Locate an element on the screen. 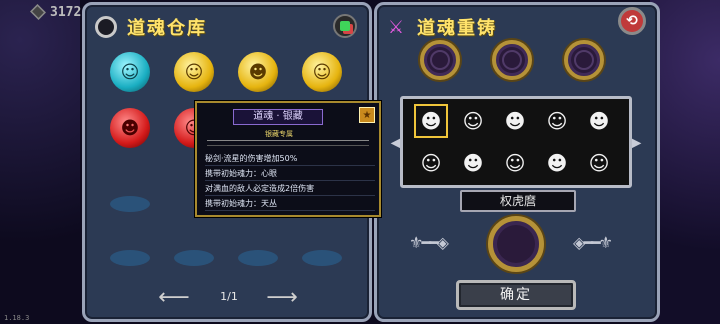 The image size is (720, 324). exit-icon: ⟲ is located at coordinates (632, 21).